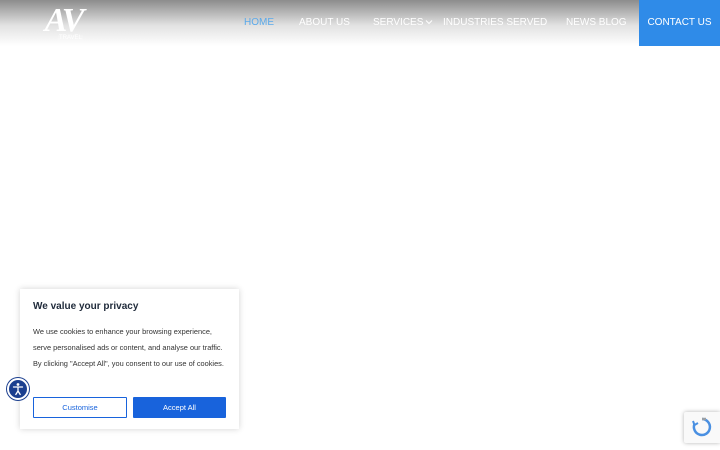 Image resolution: width=720 pixels, height=450 pixels. Describe the element at coordinates (259, 23) in the screenshot. I see `nav-home: HOME` at that location.